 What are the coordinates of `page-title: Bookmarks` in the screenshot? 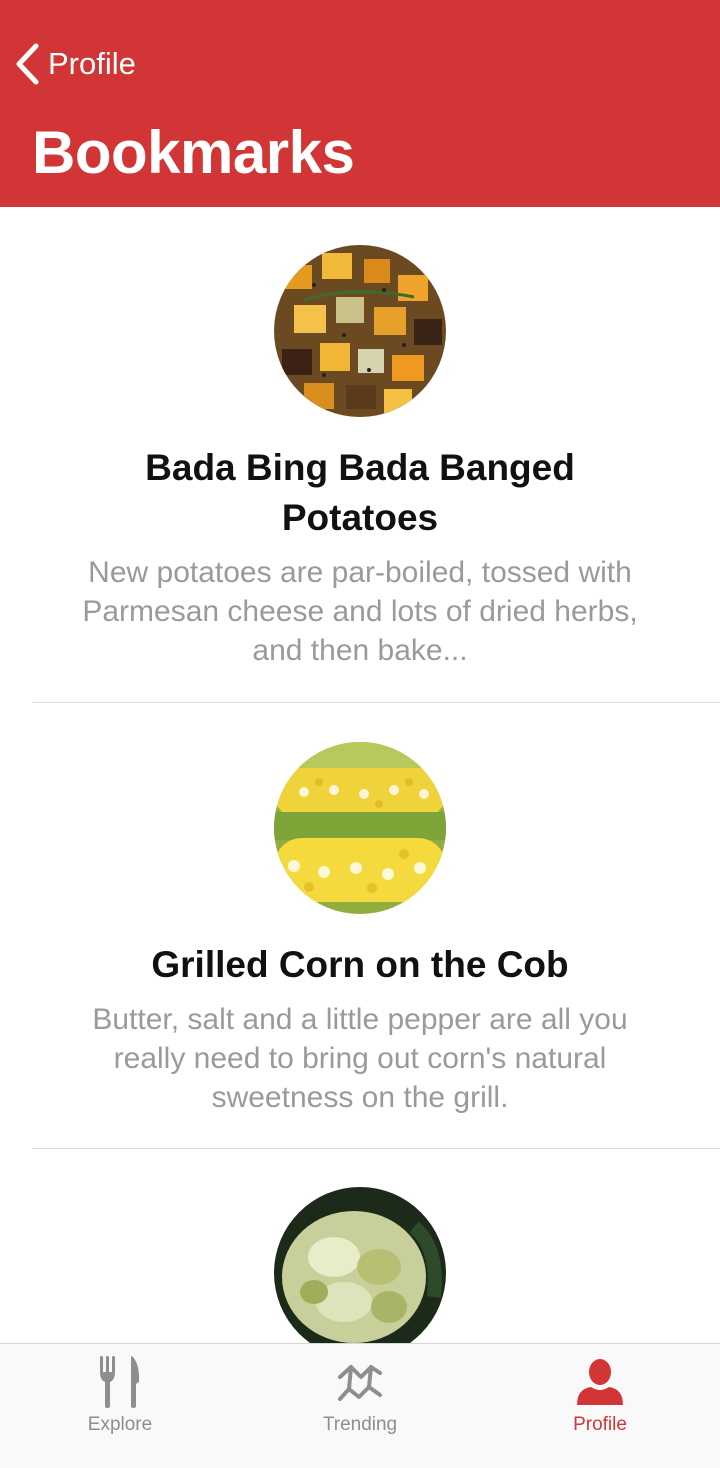 It's located at (193, 152).